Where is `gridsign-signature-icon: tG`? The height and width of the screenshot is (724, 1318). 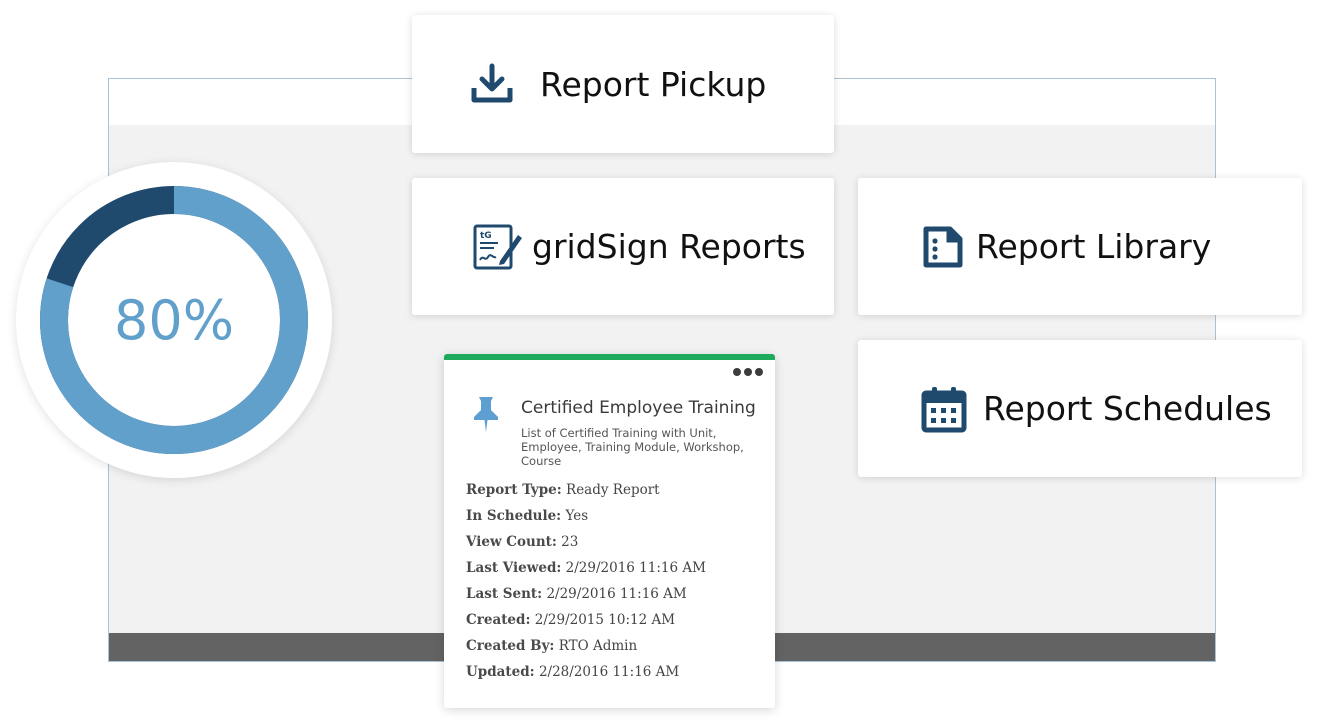
gridsign-signature-icon: tG is located at coordinates (498, 247).